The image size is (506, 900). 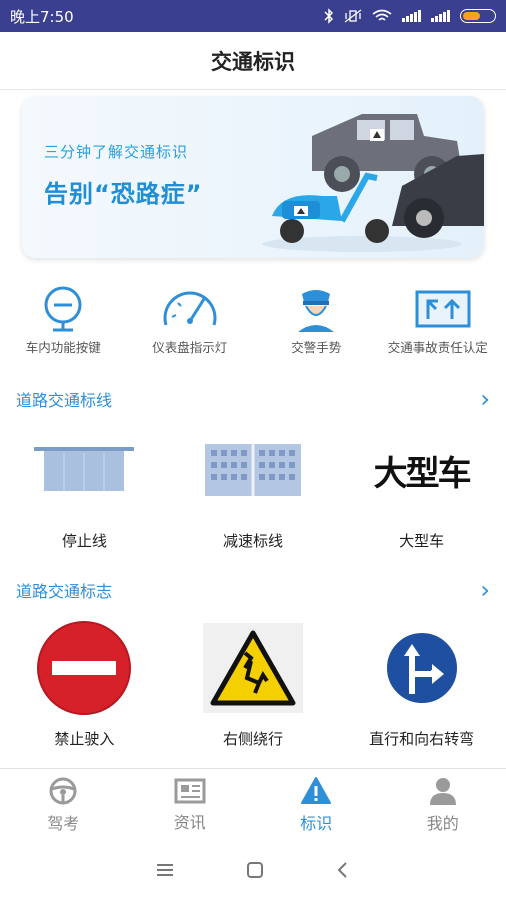 I want to click on section-road-markings-header: 道路交通标线 ›, so click(x=253, y=399).